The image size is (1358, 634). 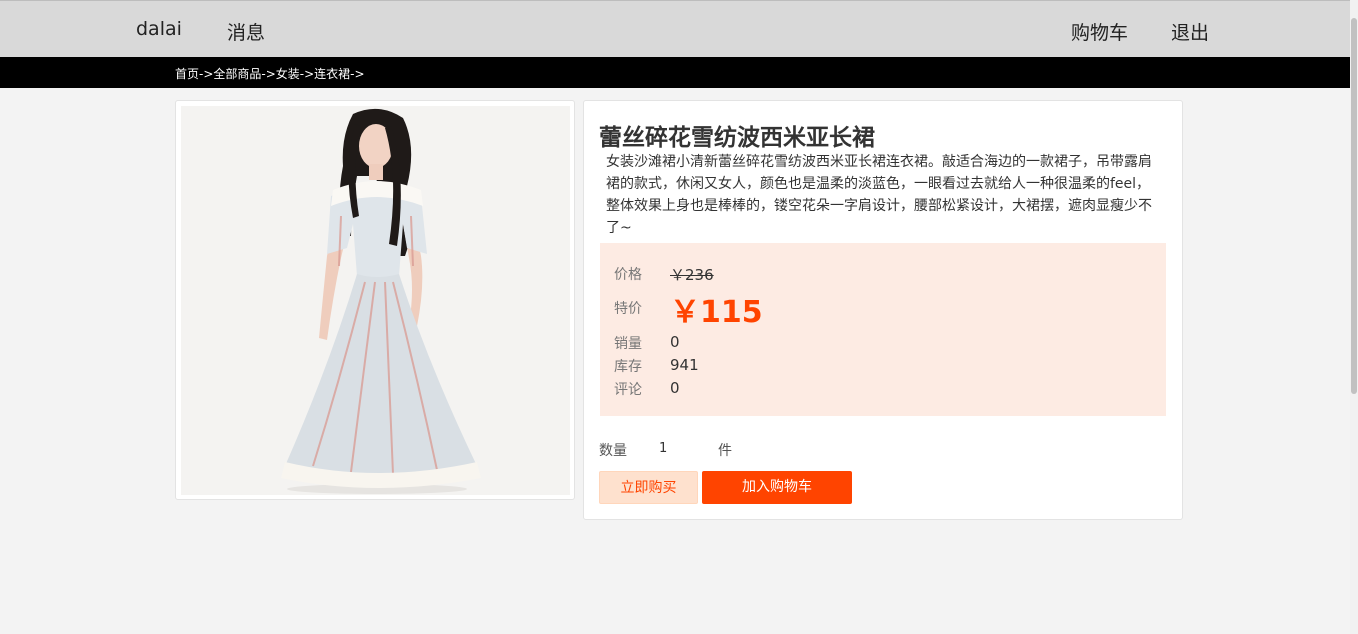 What do you see at coordinates (1354, 206) in the screenshot?
I see `scrollbar-thumb` at bounding box center [1354, 206].